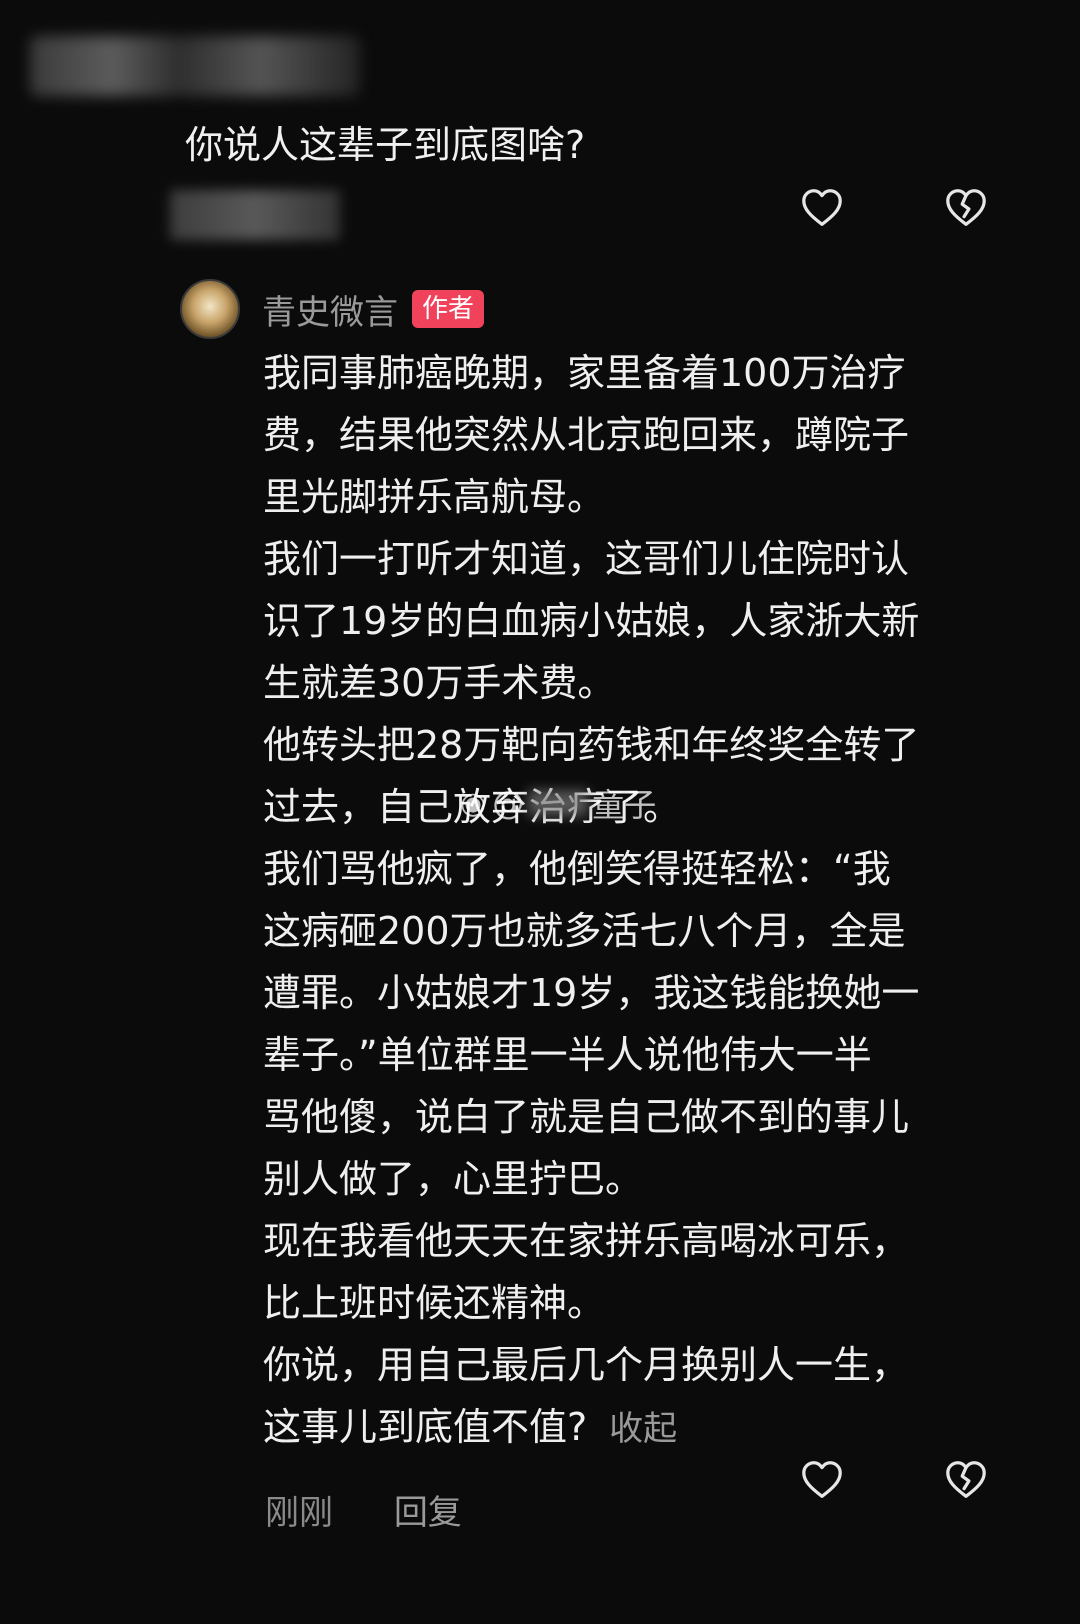 The image size is (1080, 1624). Describe the element at coordinates (643, 1429) in the screenshot. I see `collapse-link: 收起` at that location.